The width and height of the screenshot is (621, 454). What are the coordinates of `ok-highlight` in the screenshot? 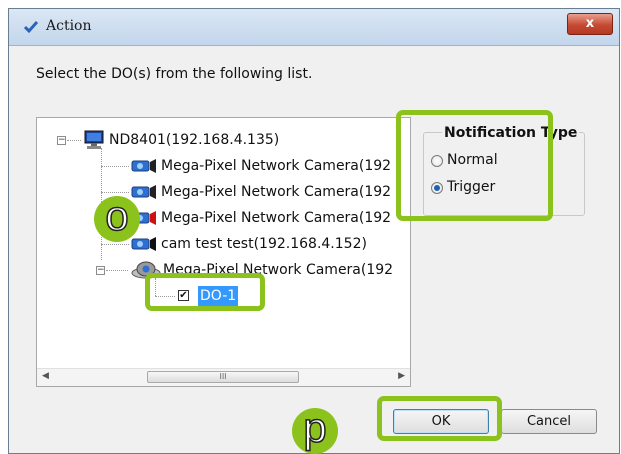 It's located at (439, 418).